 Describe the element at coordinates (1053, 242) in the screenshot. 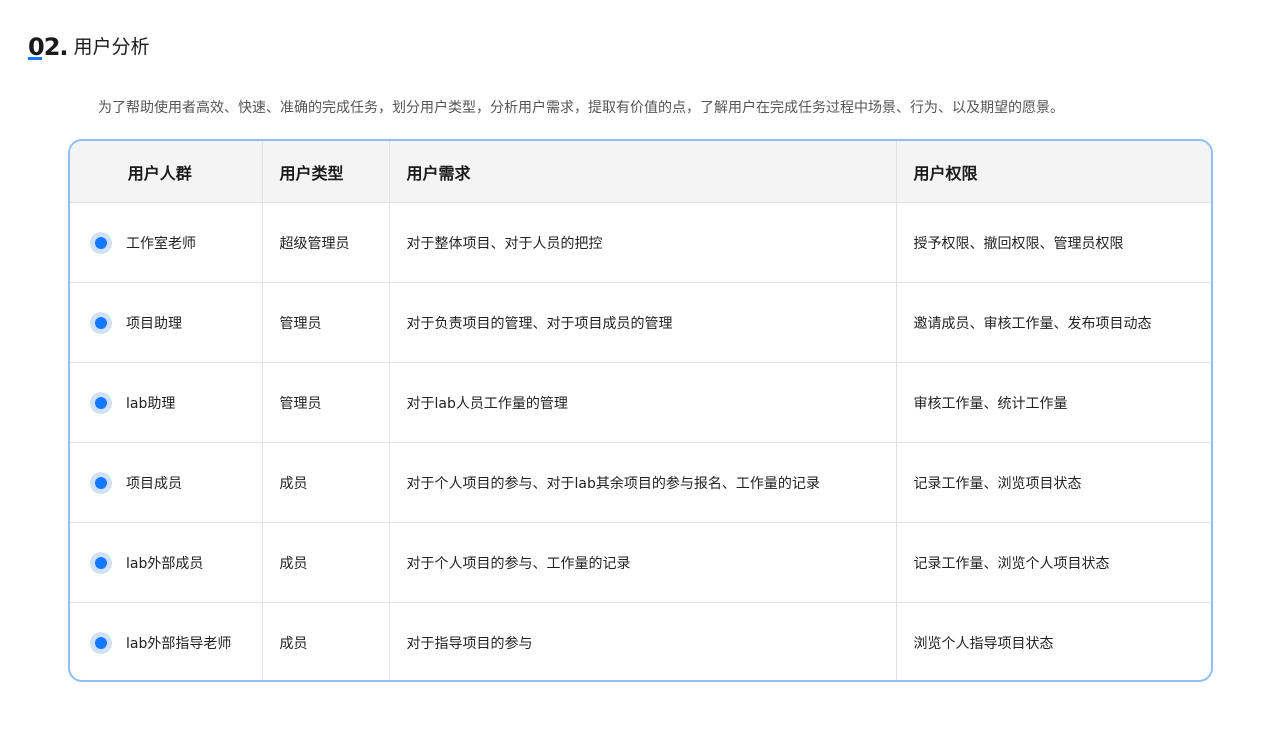

I see `user-permission-cell: 授予权限、撤回权限、管理员权限` at that location.